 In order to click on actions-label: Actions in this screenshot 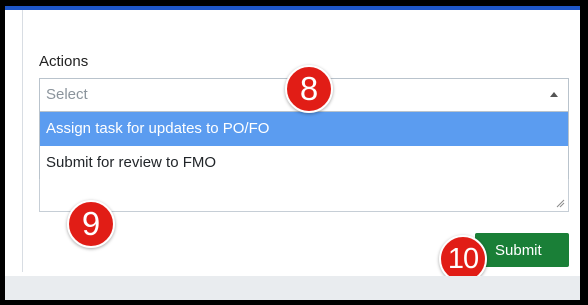, I will do `click(64, 61)`.